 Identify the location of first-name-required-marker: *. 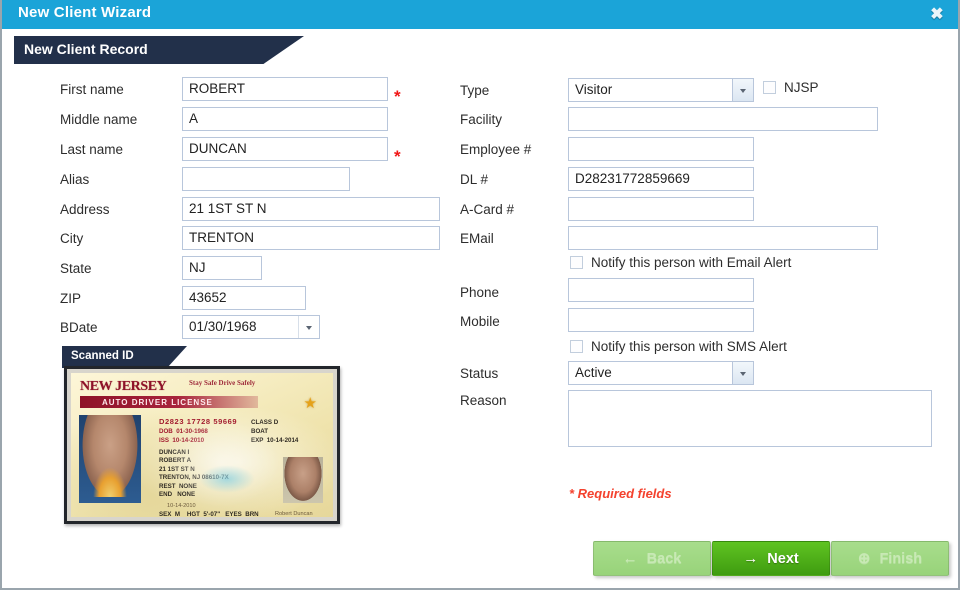
(397, 96).